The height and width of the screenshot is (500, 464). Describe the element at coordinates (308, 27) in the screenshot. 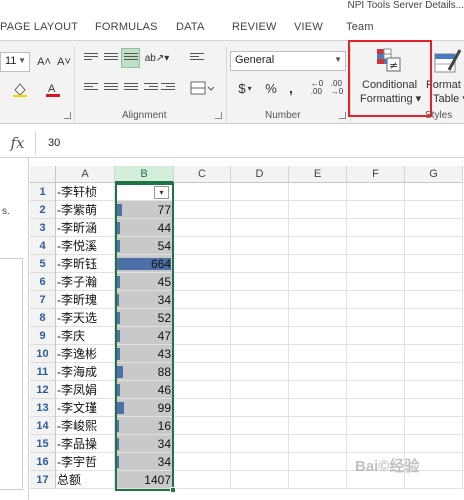

I see `tab-view: VIEW` at that location.